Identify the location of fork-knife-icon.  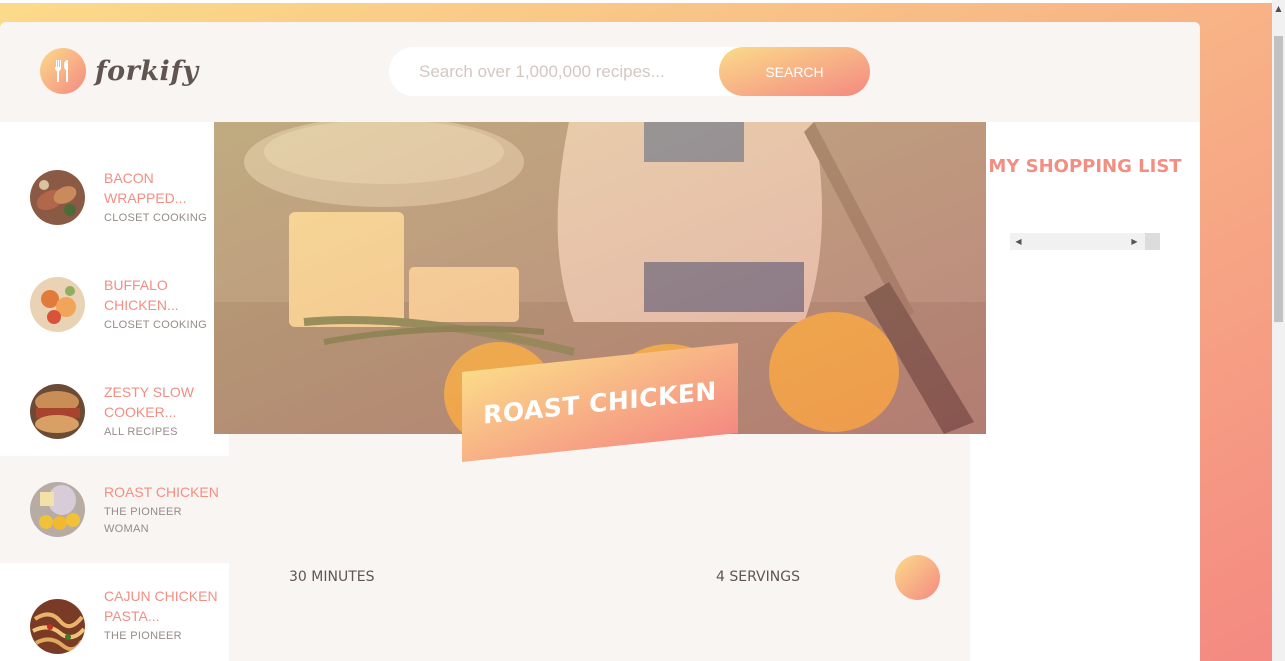
(63, 71).